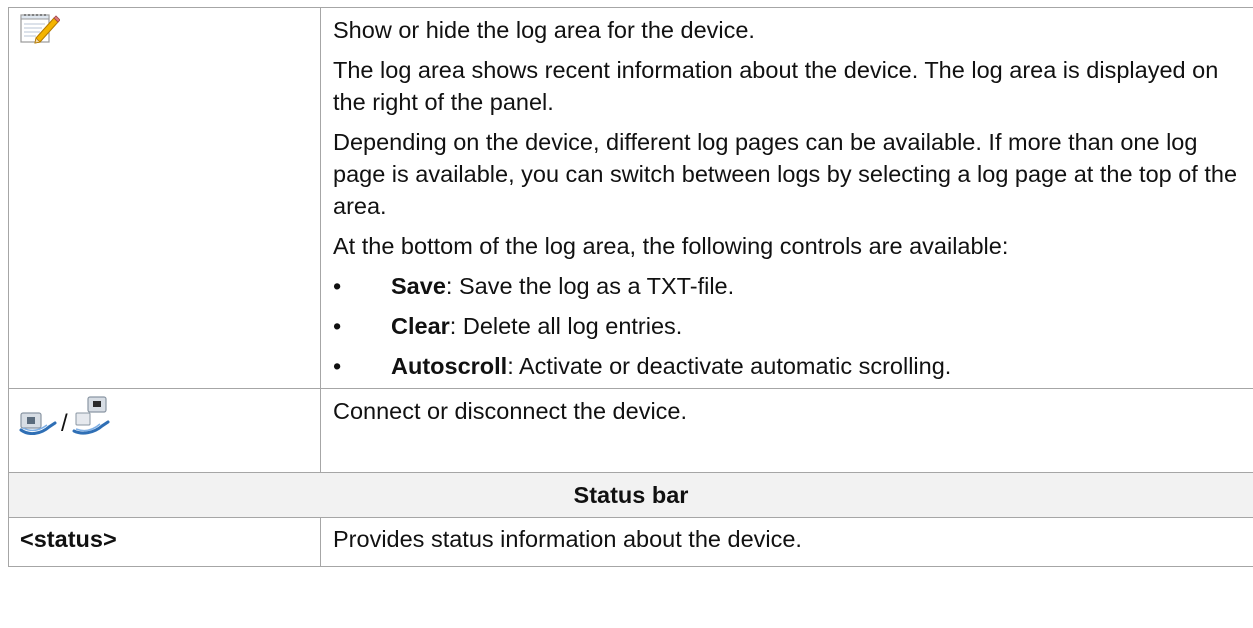  What do you see at coordinates (91, 417) in the screenshot?
I see `disconnect-cable-icon` at bounding box center [91, 417].